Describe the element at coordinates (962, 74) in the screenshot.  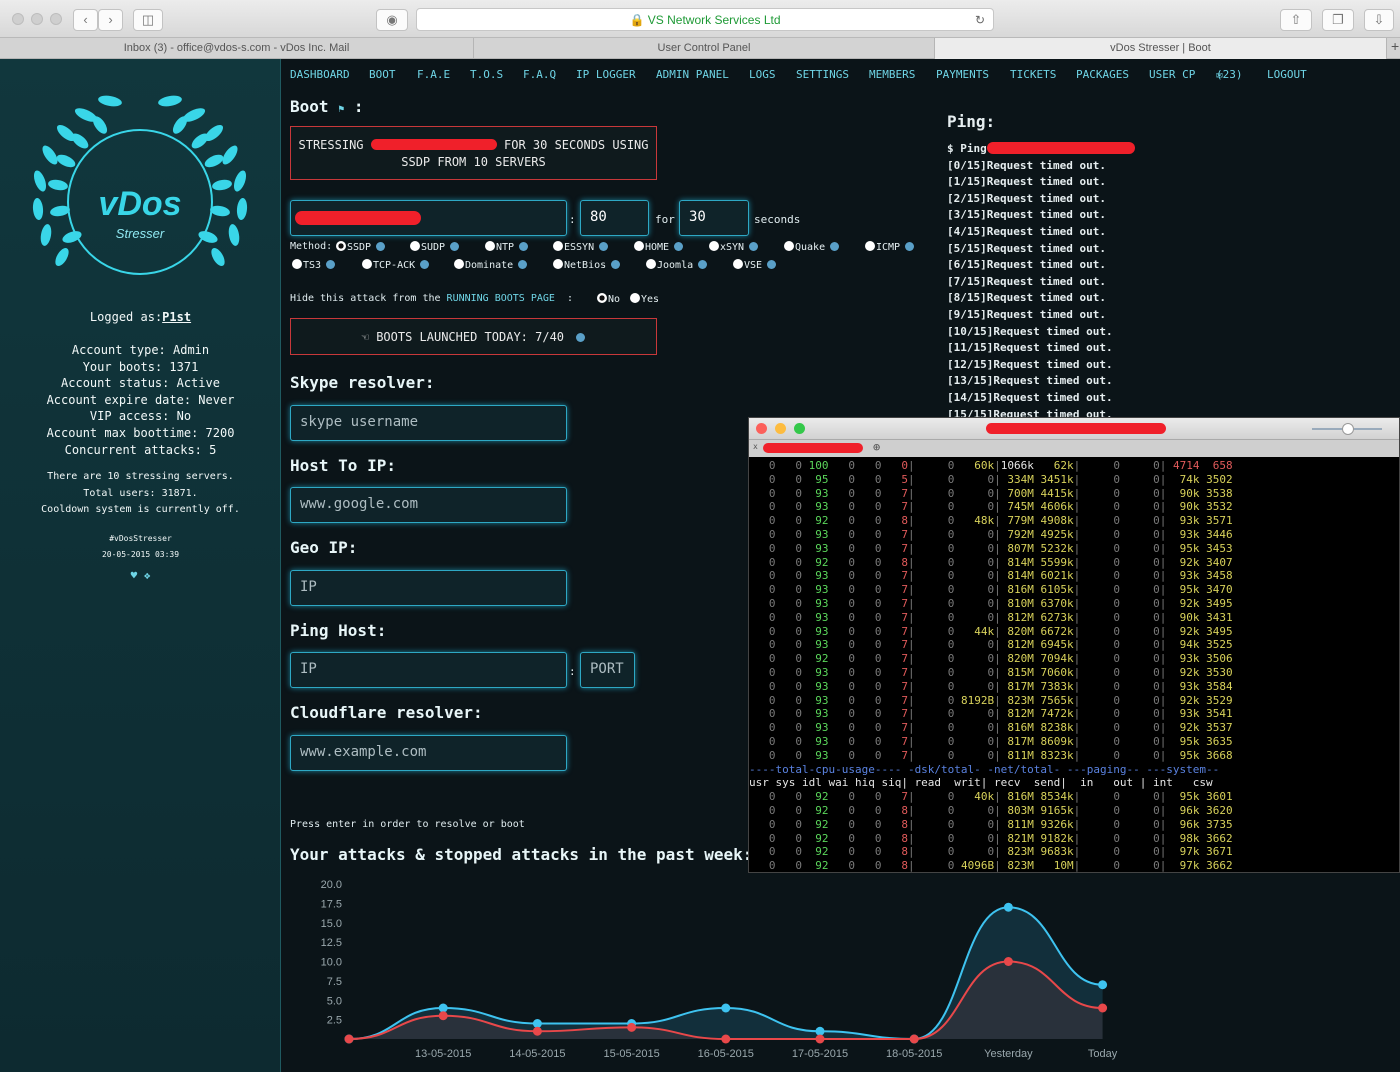
I see `nav-payments: PAYMENTS` at that location.